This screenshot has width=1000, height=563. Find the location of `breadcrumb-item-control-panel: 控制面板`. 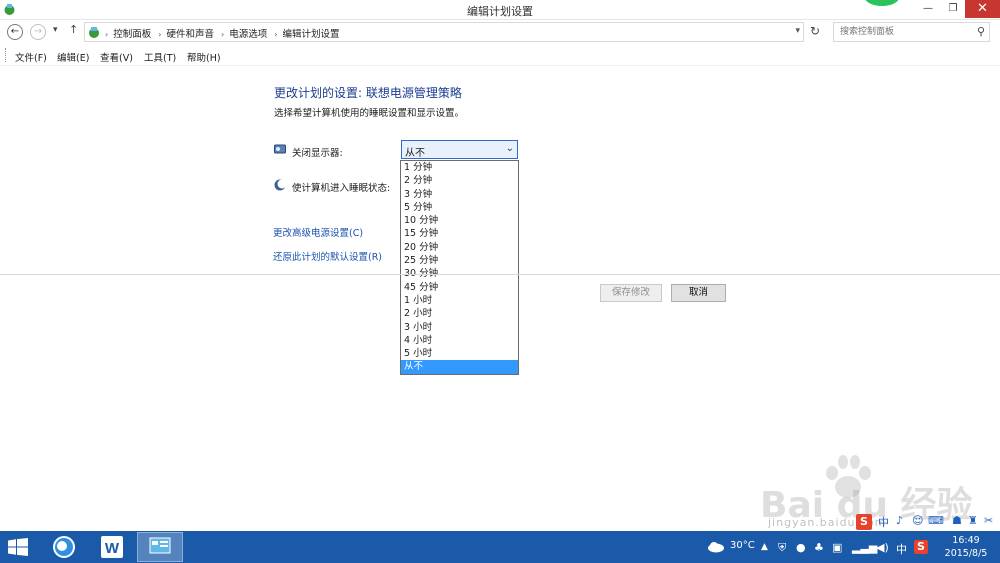

breadcrumb-item-control-panel: 控制面板 is located at coordinates (132, 34).